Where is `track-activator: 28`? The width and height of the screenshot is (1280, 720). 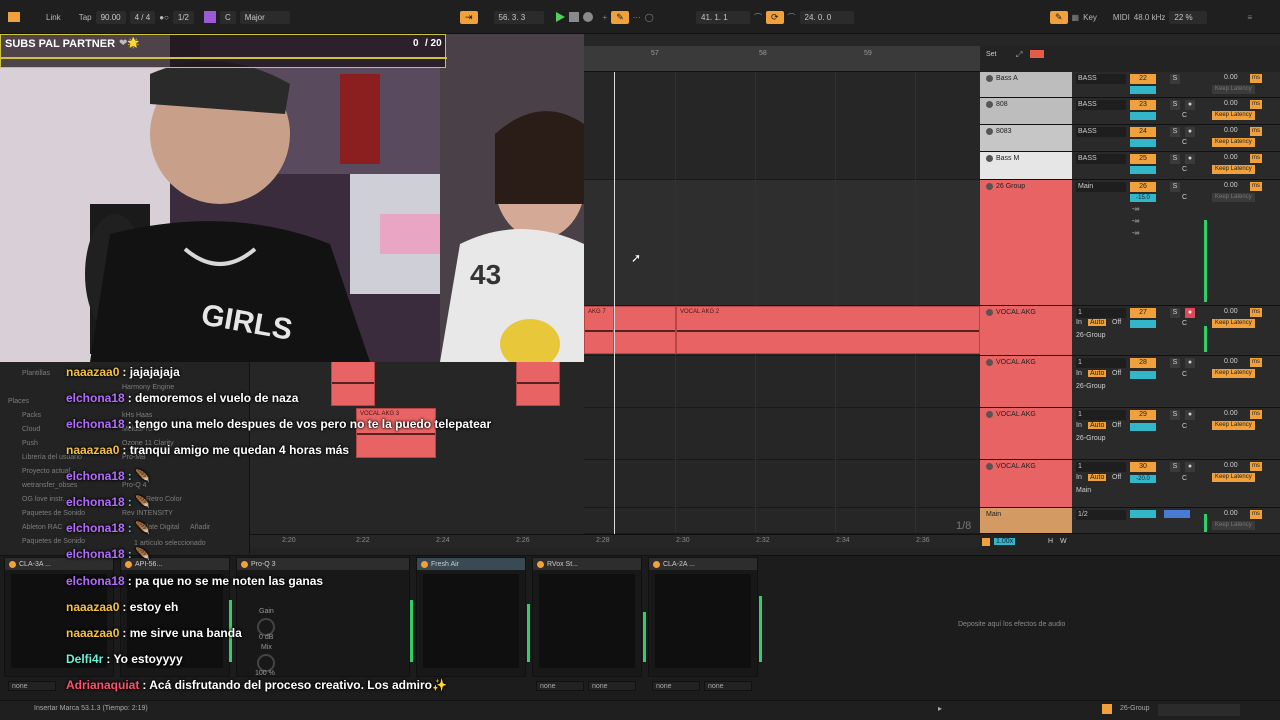 track-activator: 28 is located at coordinates (1143, 363).